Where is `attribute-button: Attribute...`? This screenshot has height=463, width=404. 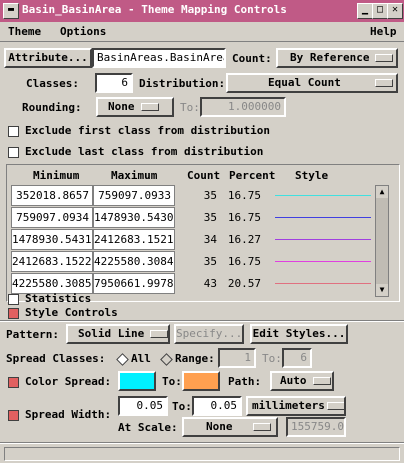 attribute-button: Attribute... is located at coordinates (48, 58).